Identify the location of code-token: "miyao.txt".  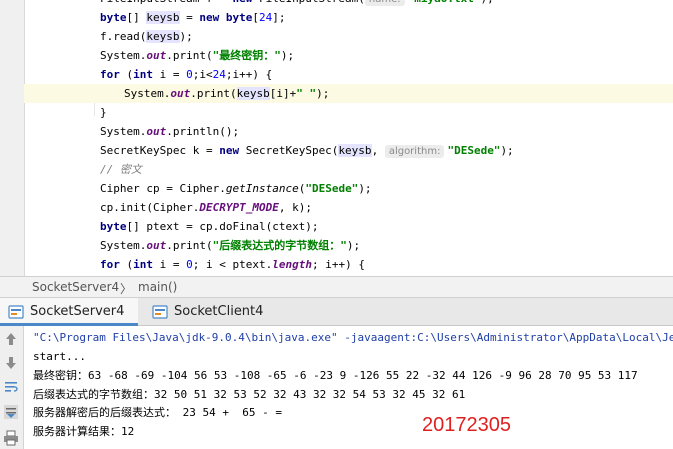
(444, 2).